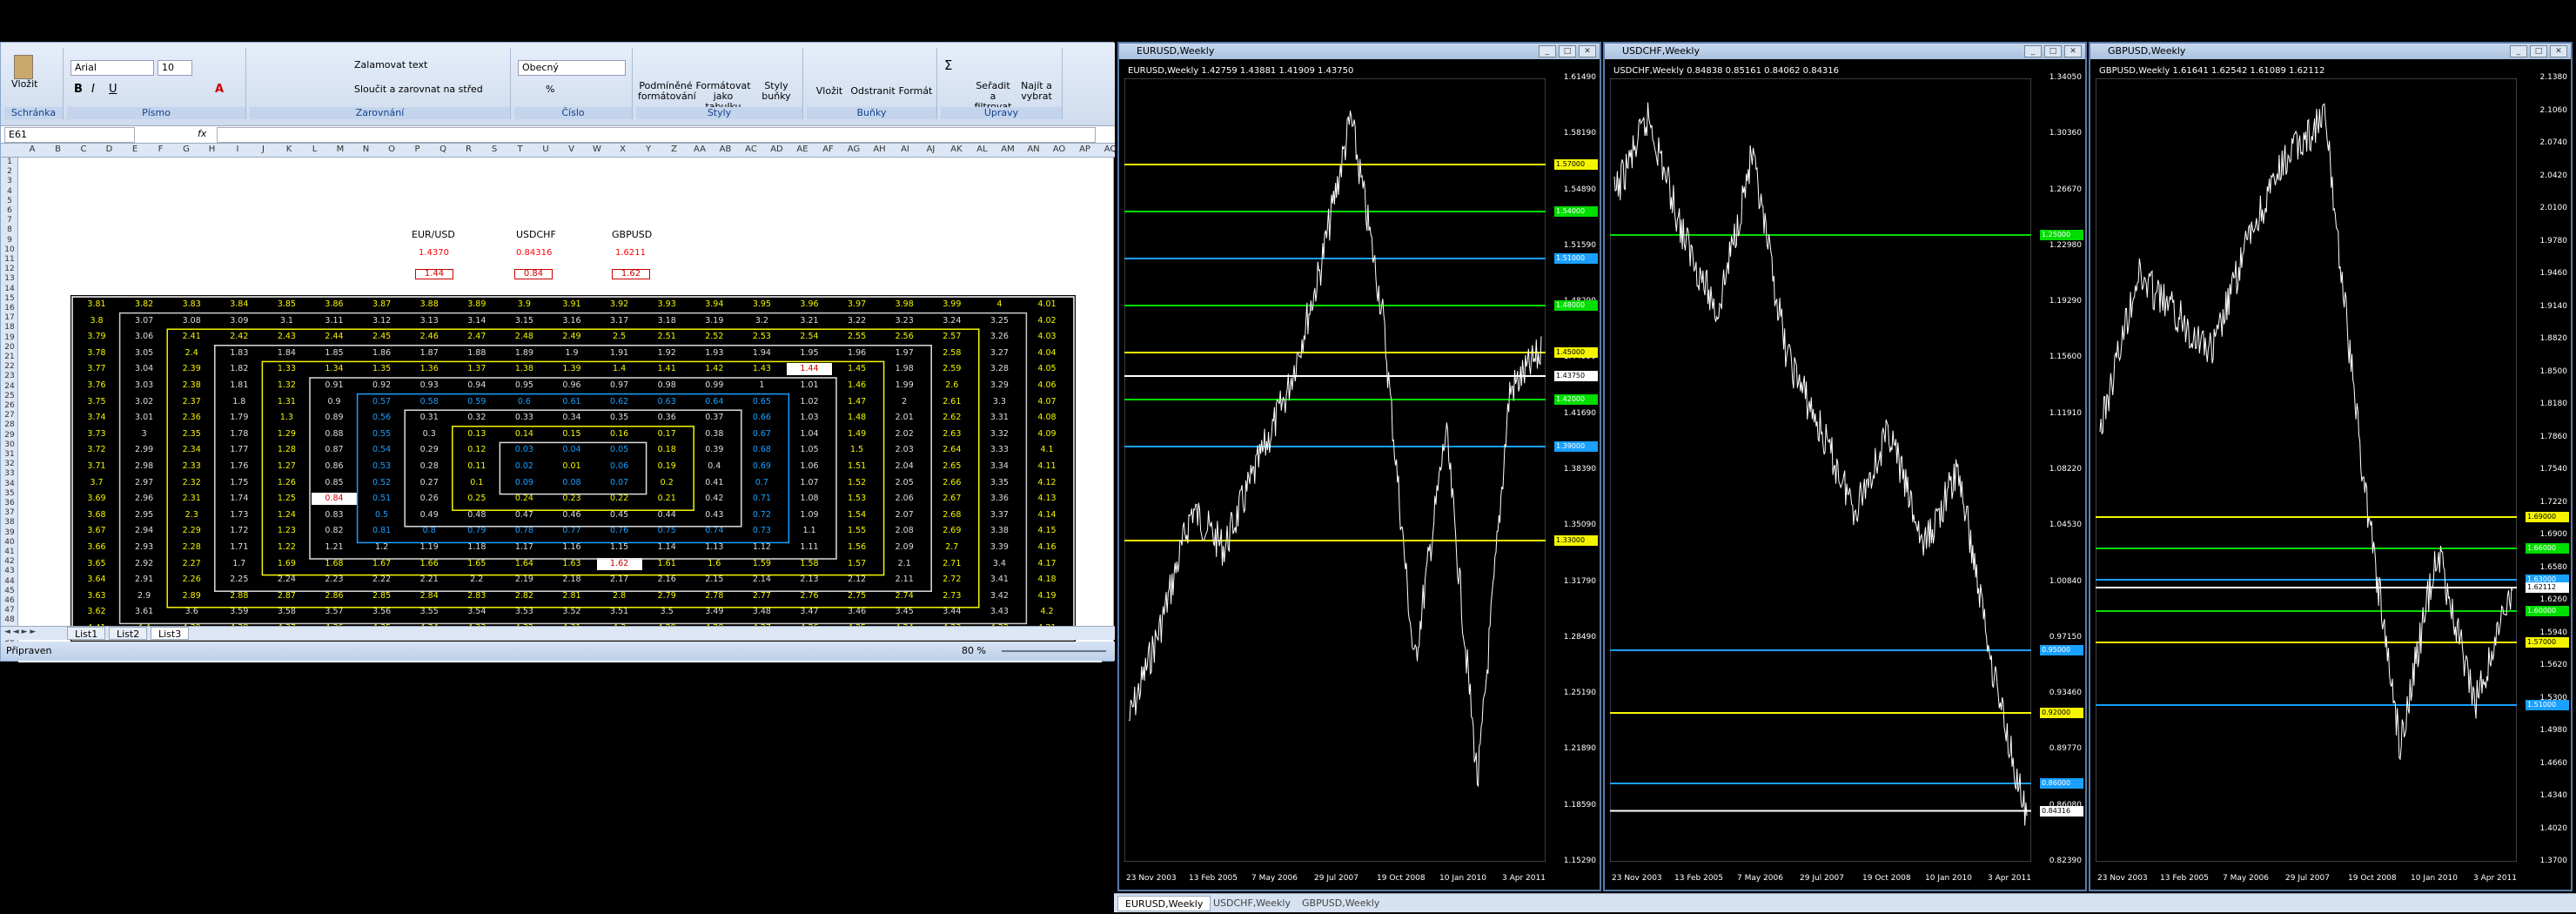  What do you see at coordinates (9, 512) in the screenshot?
I see `row-header: 37` at bounding box center [9, 512].